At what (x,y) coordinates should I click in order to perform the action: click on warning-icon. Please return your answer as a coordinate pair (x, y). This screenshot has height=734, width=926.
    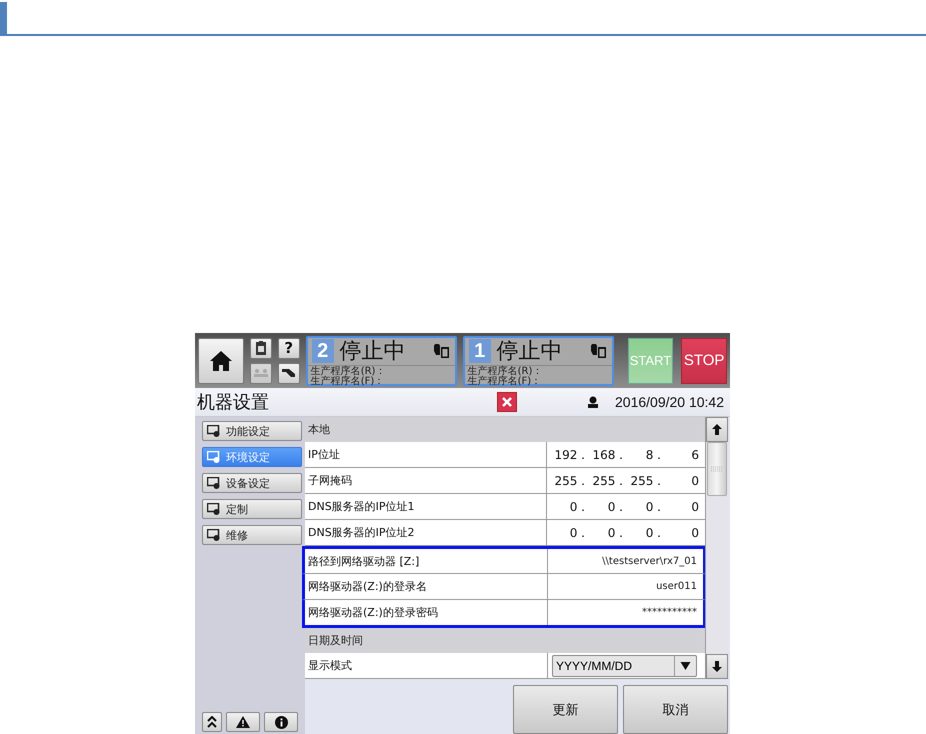
    Looking at the image, I should click on (243, 722).